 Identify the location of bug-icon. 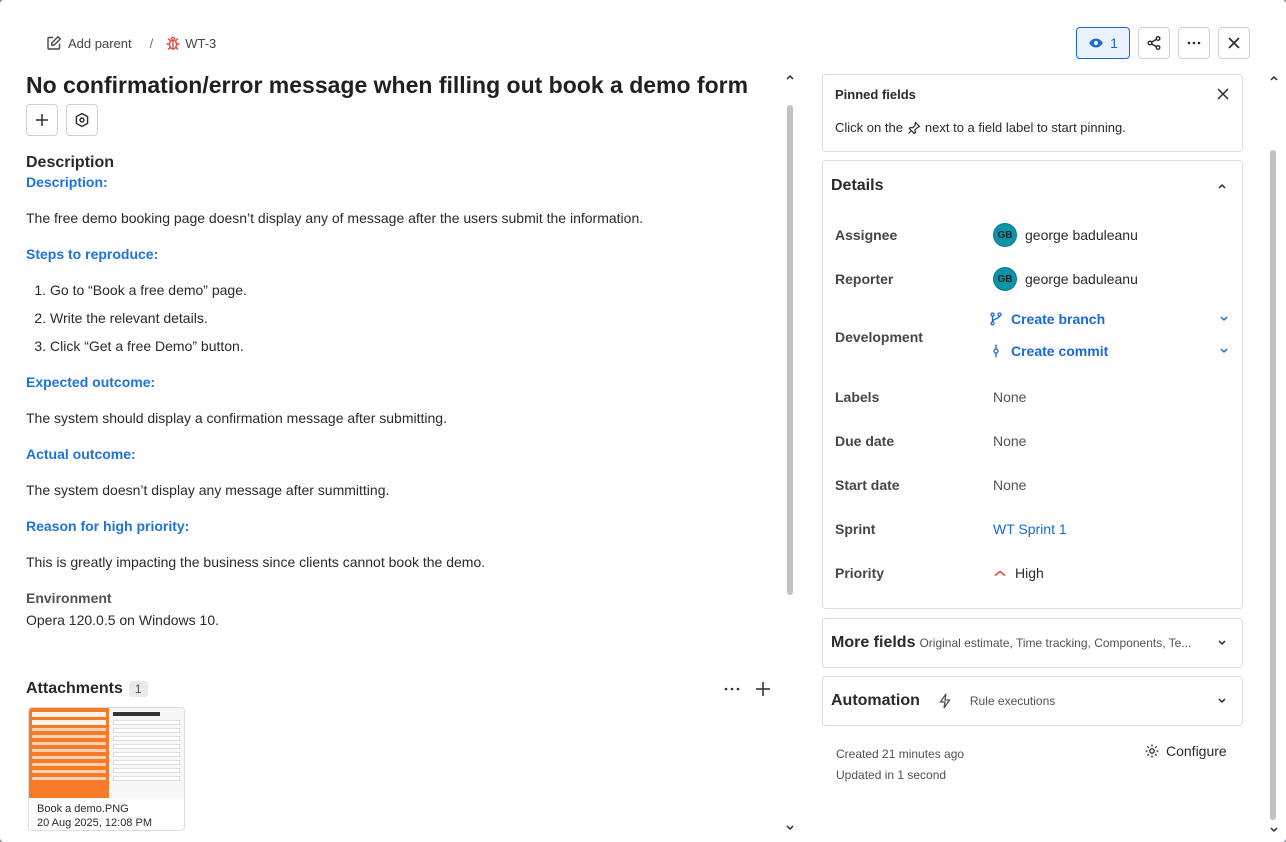
(173, 43).